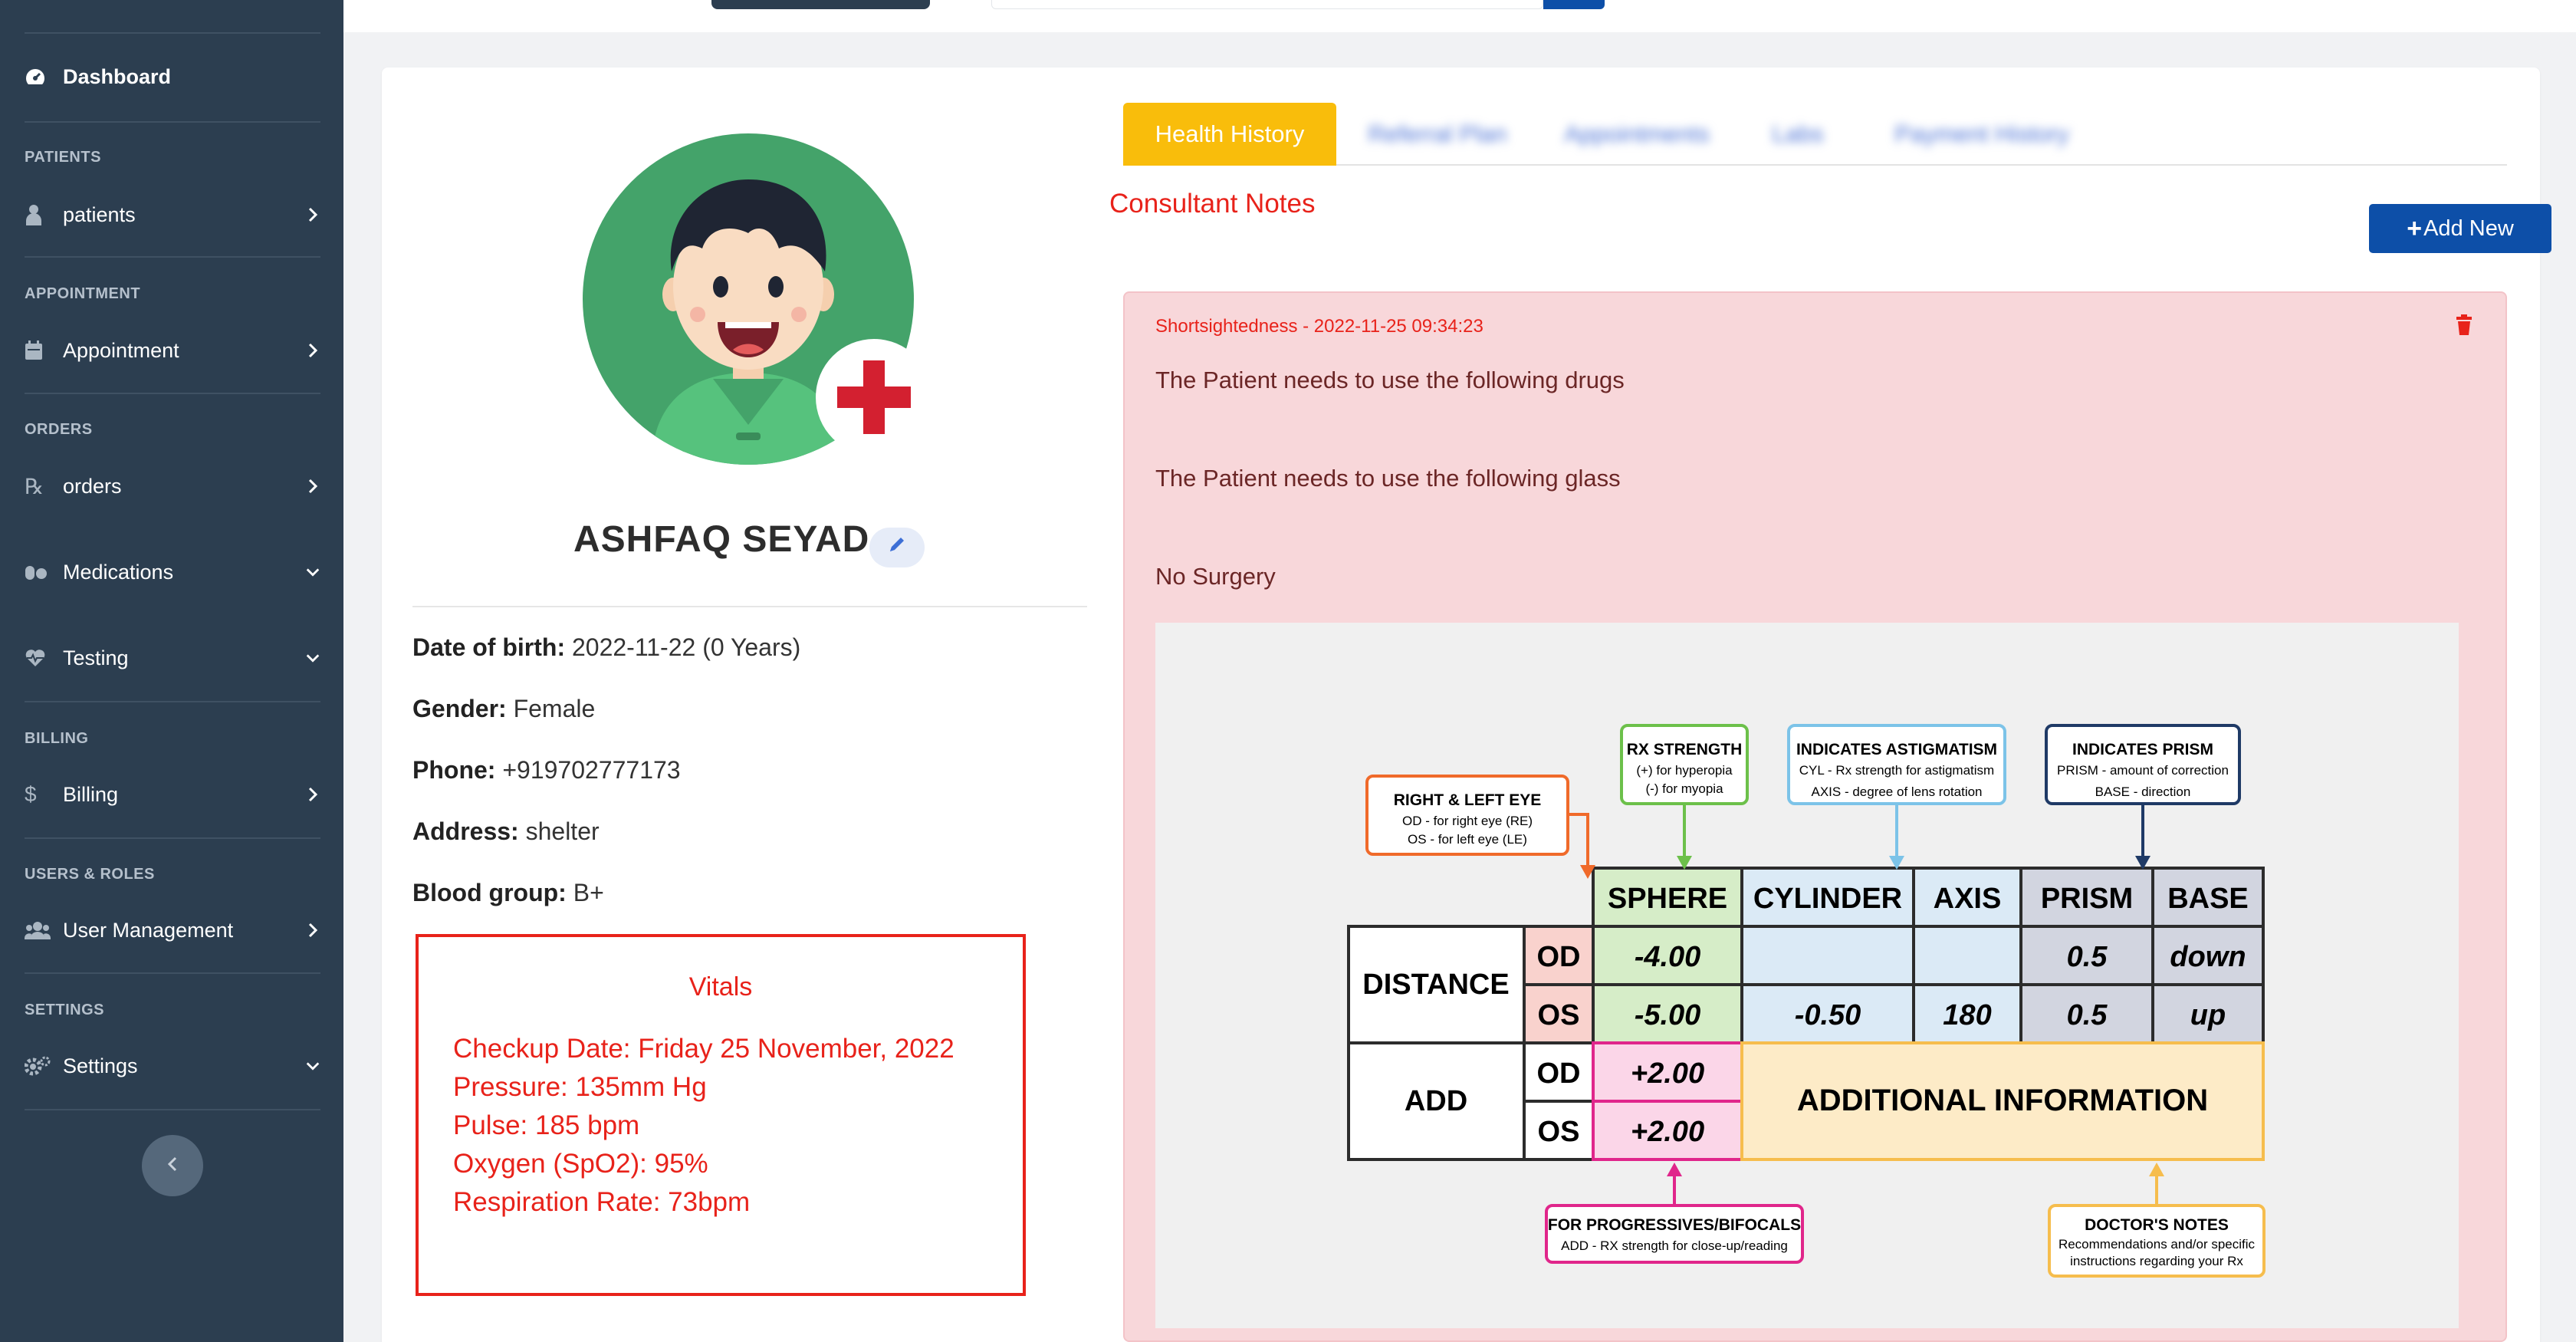  I want to click on section-title-billing: BILLING, so click(57, 738).